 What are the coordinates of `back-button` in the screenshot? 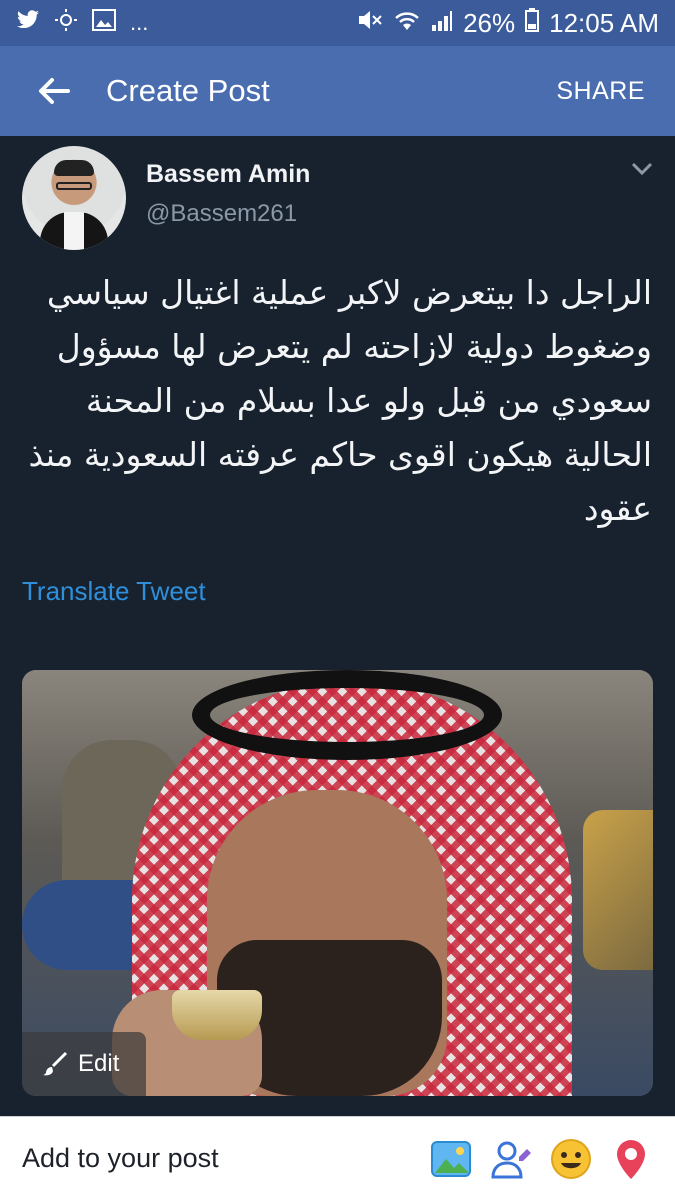 It's located at (54, 91).